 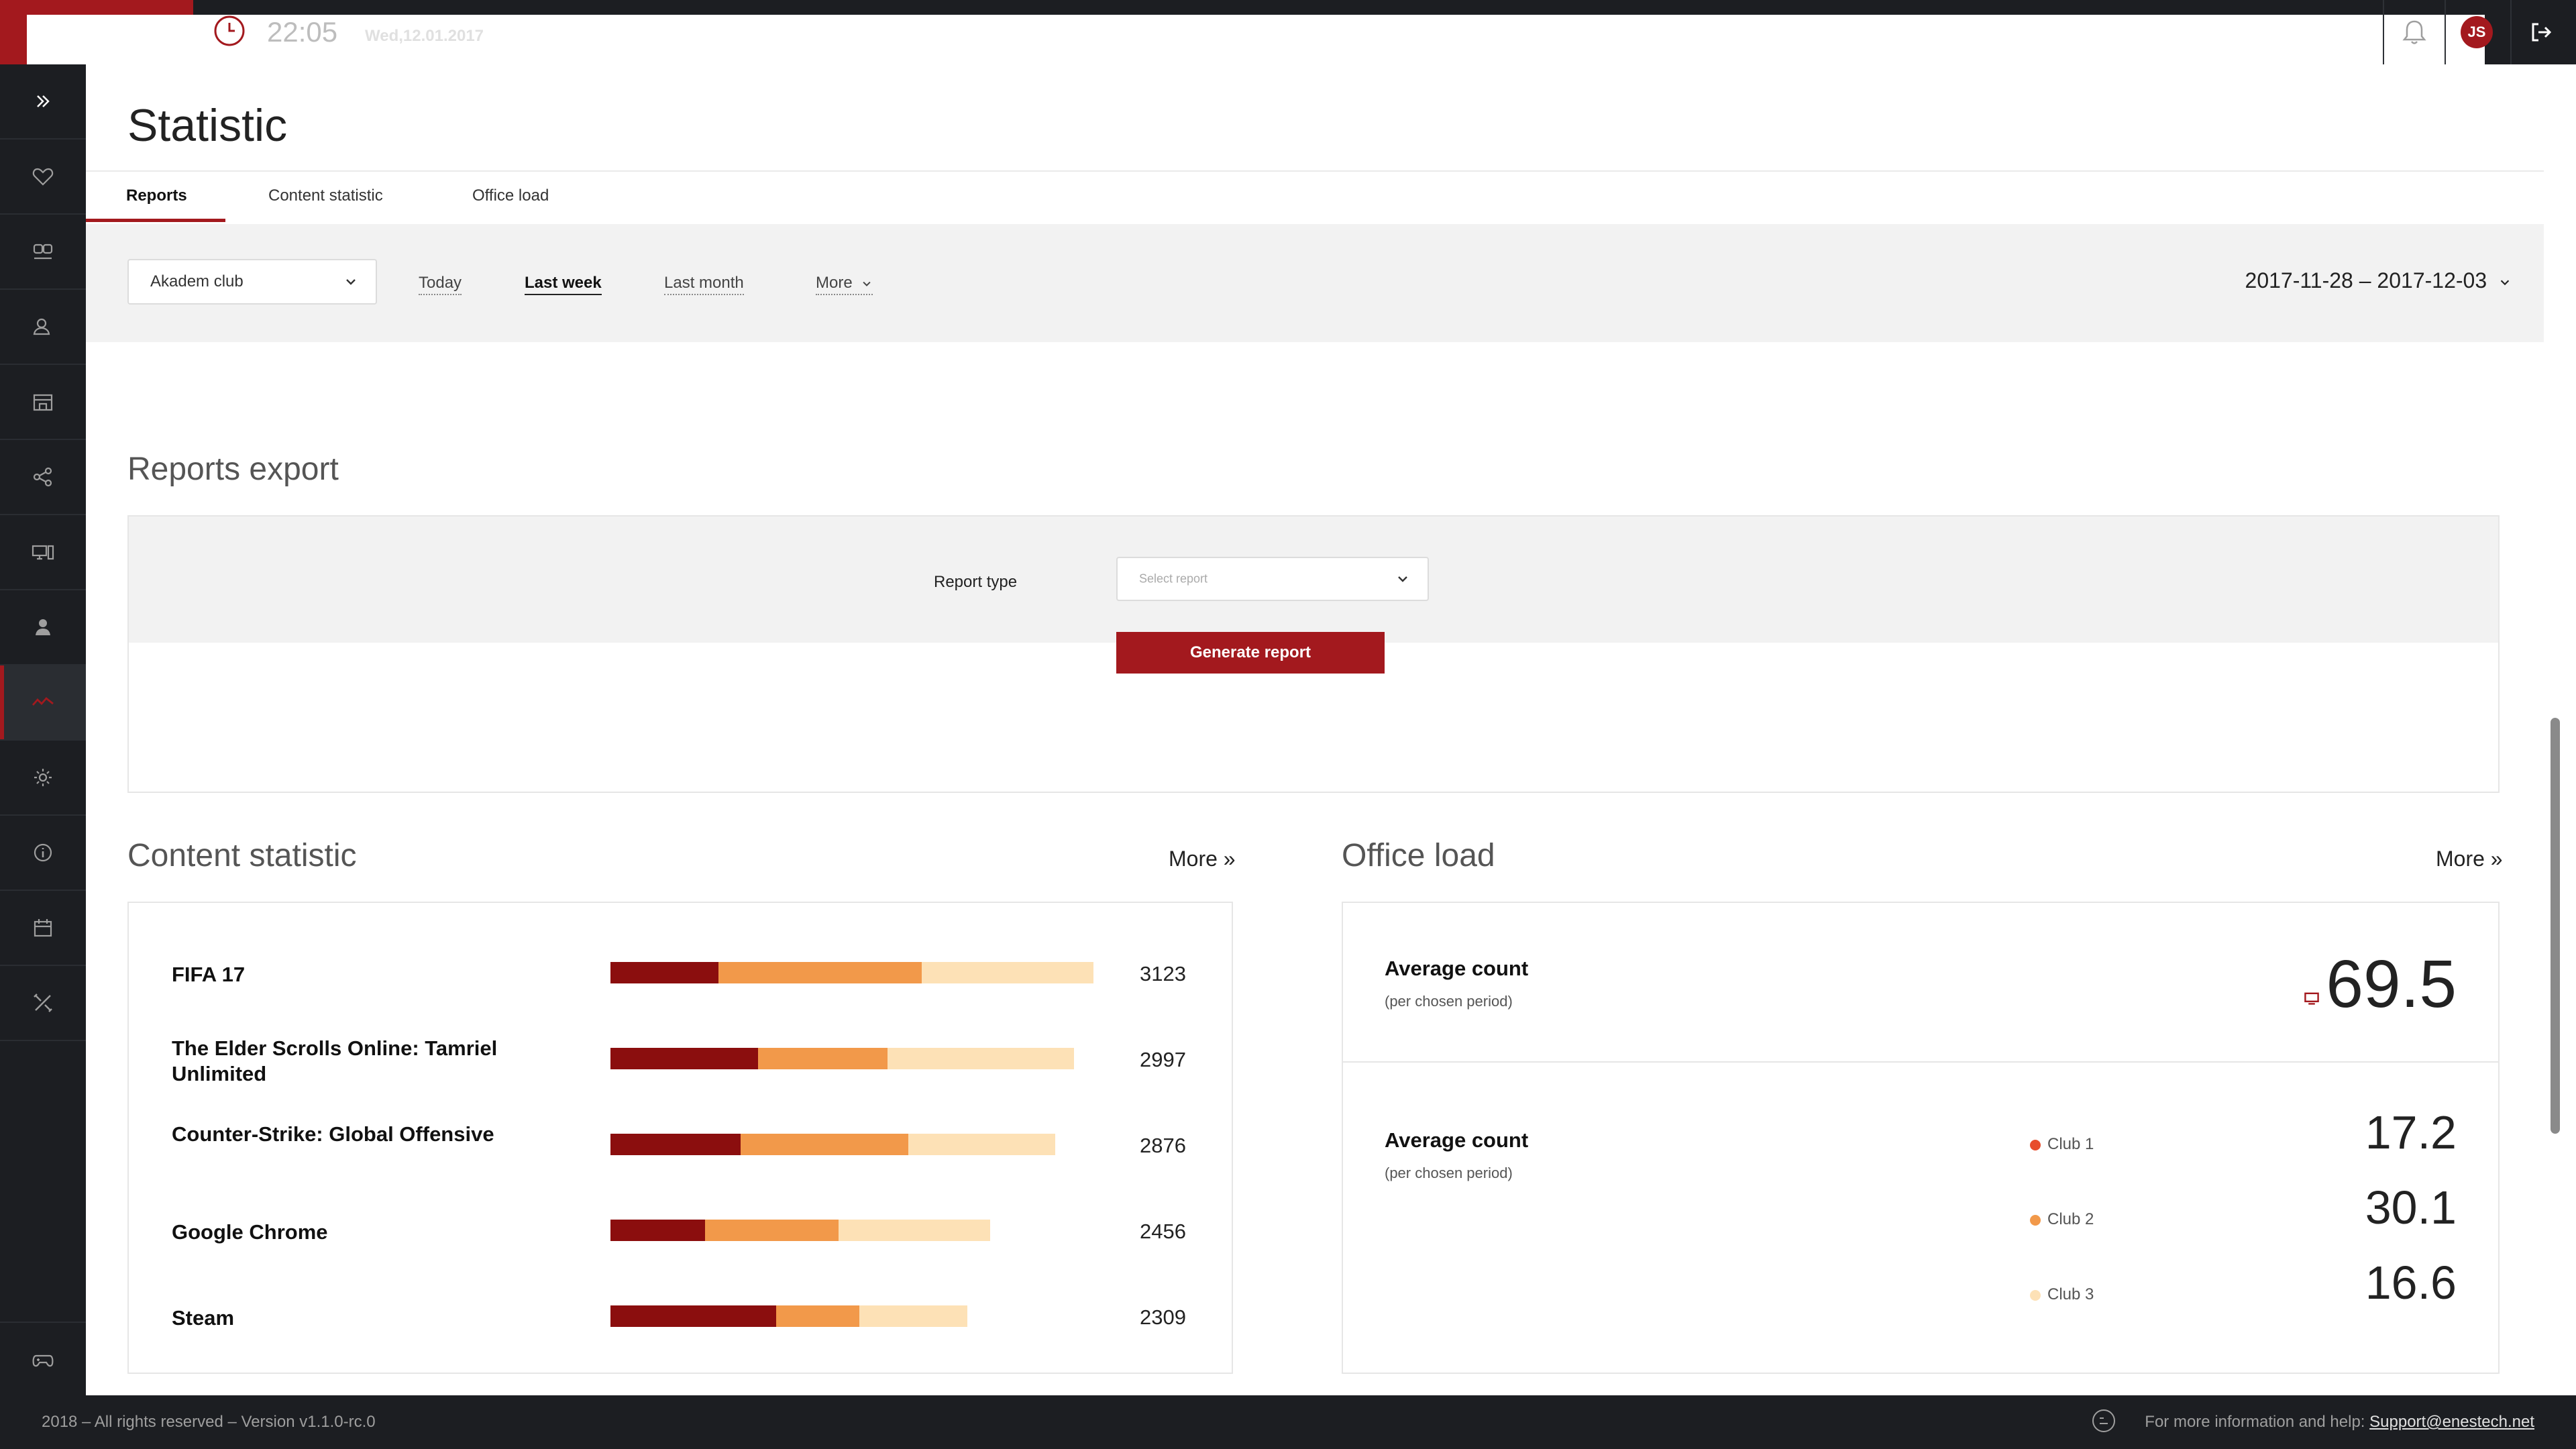 I want to click on sidebar, so click(x=43, y=729).